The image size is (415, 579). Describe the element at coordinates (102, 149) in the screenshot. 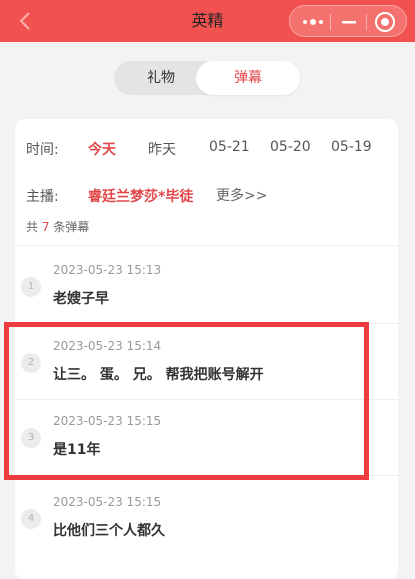

I see `date-option-today: 今天` at that location.